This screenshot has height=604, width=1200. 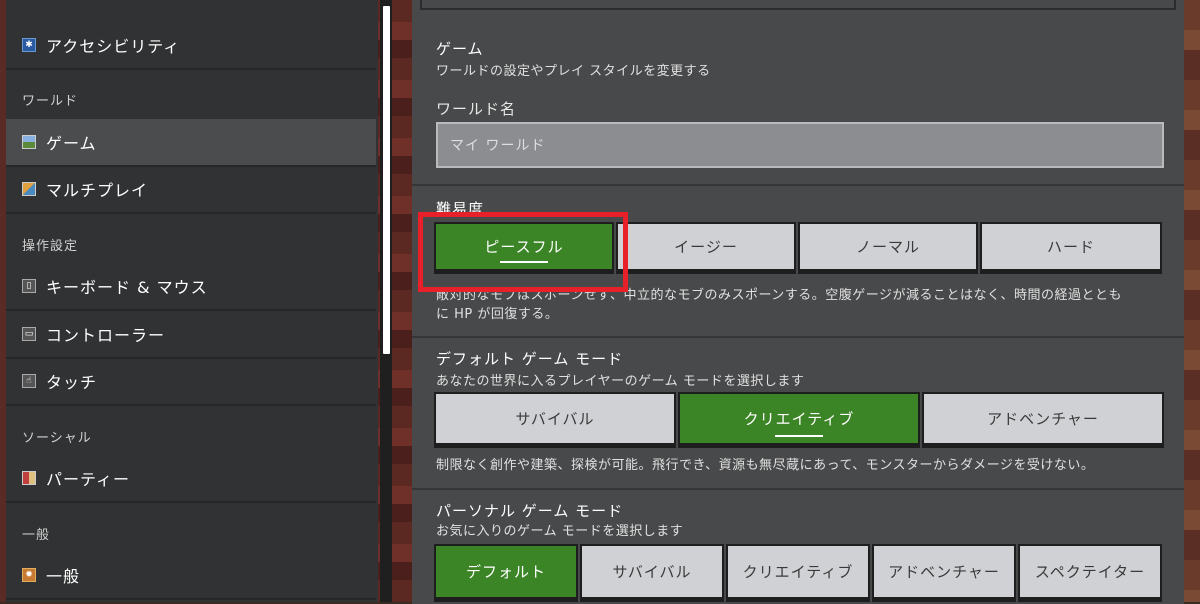 I want to click on button-label: イージー, so click(x=706, y=247).